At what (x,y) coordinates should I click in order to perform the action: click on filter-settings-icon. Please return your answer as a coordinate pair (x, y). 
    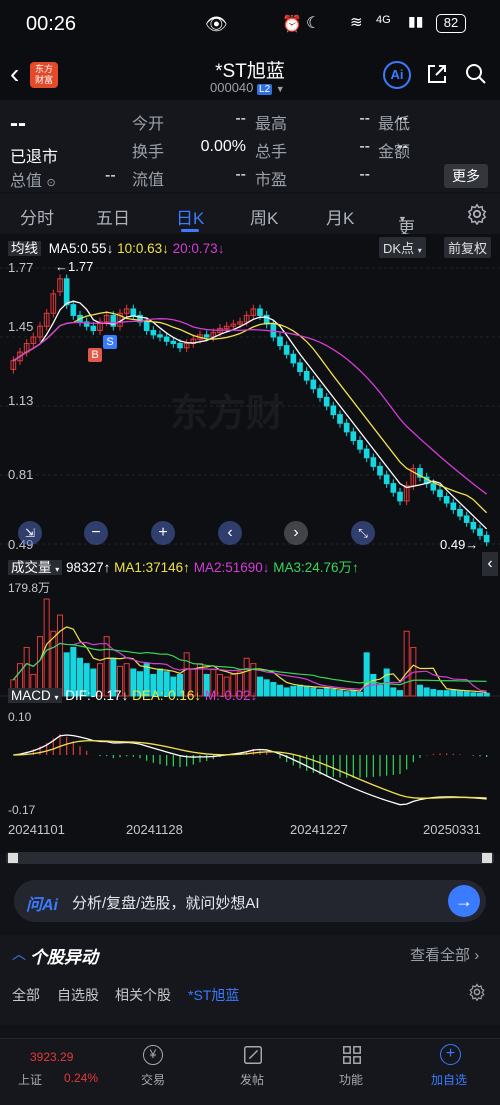
    Looking at the image, I should click on (477, 992).